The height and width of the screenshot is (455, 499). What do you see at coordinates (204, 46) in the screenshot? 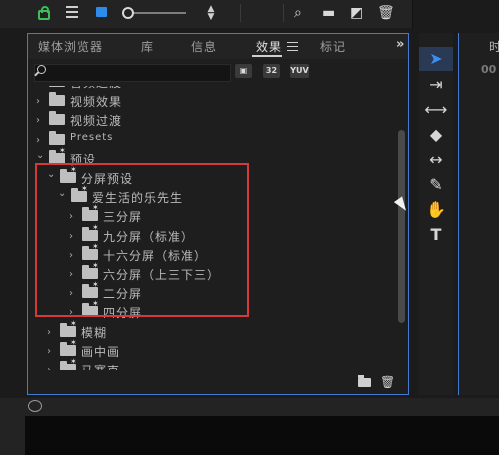
I see `tab-info: 信息` at bounding box center [204, 46].